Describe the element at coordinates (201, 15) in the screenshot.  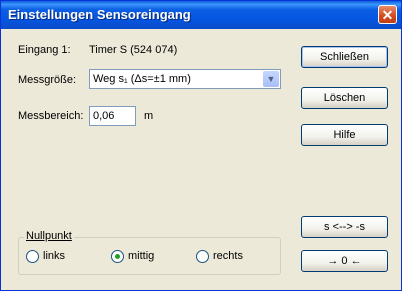
I see `title-bar: Einstellungen Sensoreingang ✕` at that location.